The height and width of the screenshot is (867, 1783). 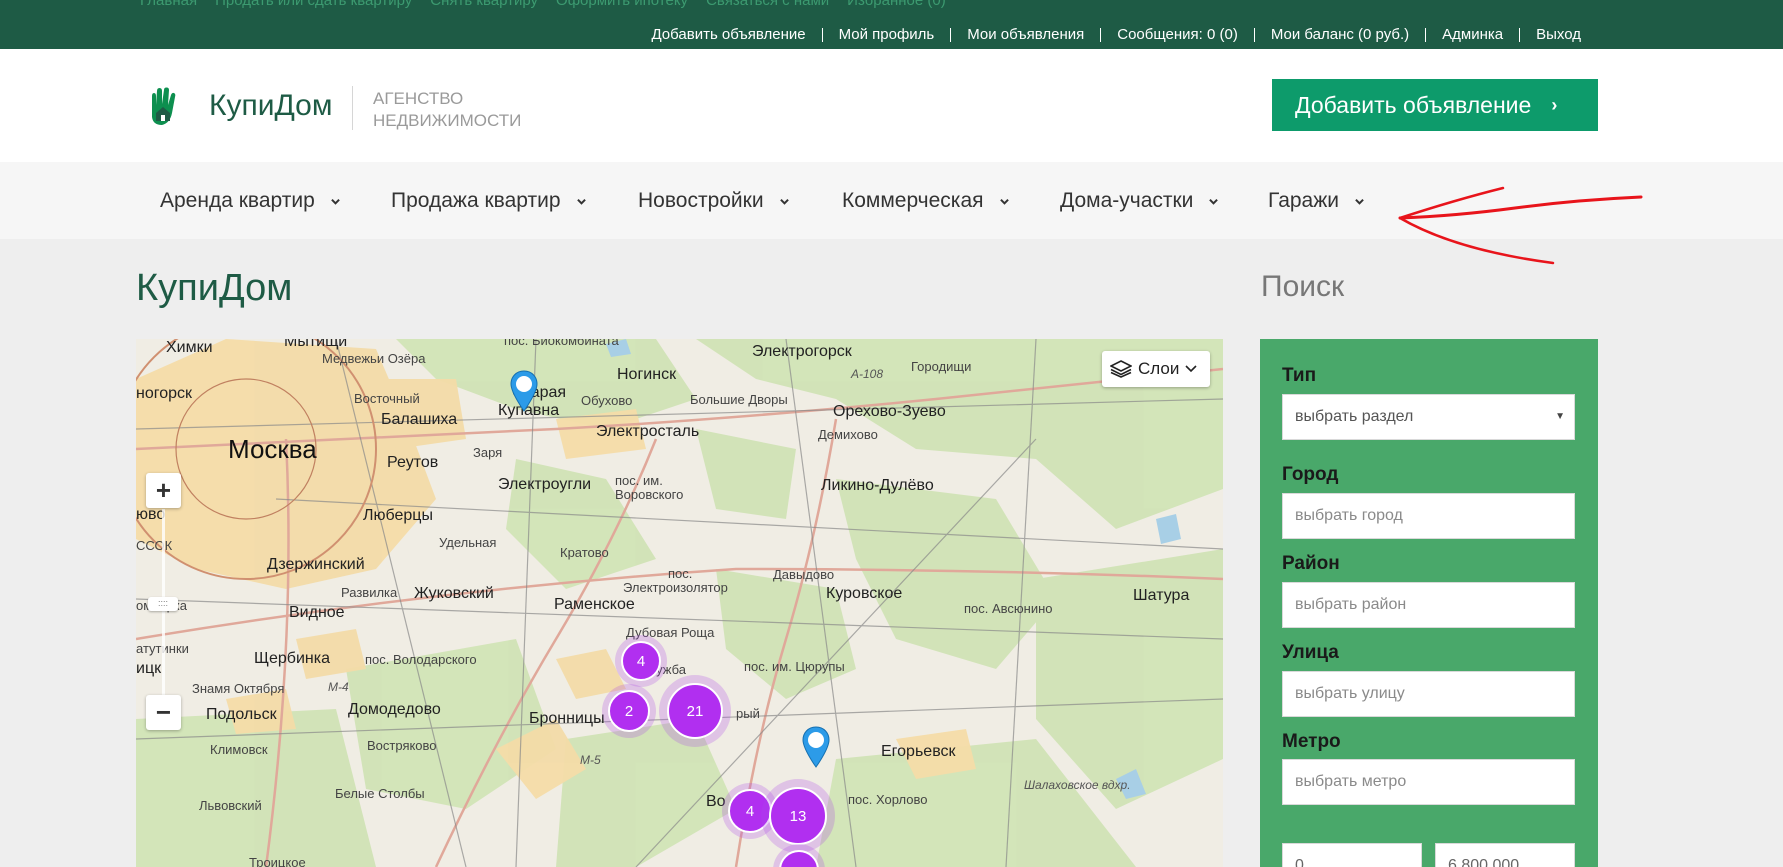 What do you see at coordinates (272, 449) in the screenshot?
I see `map-label: Москва` at bounding box center [272, 449].